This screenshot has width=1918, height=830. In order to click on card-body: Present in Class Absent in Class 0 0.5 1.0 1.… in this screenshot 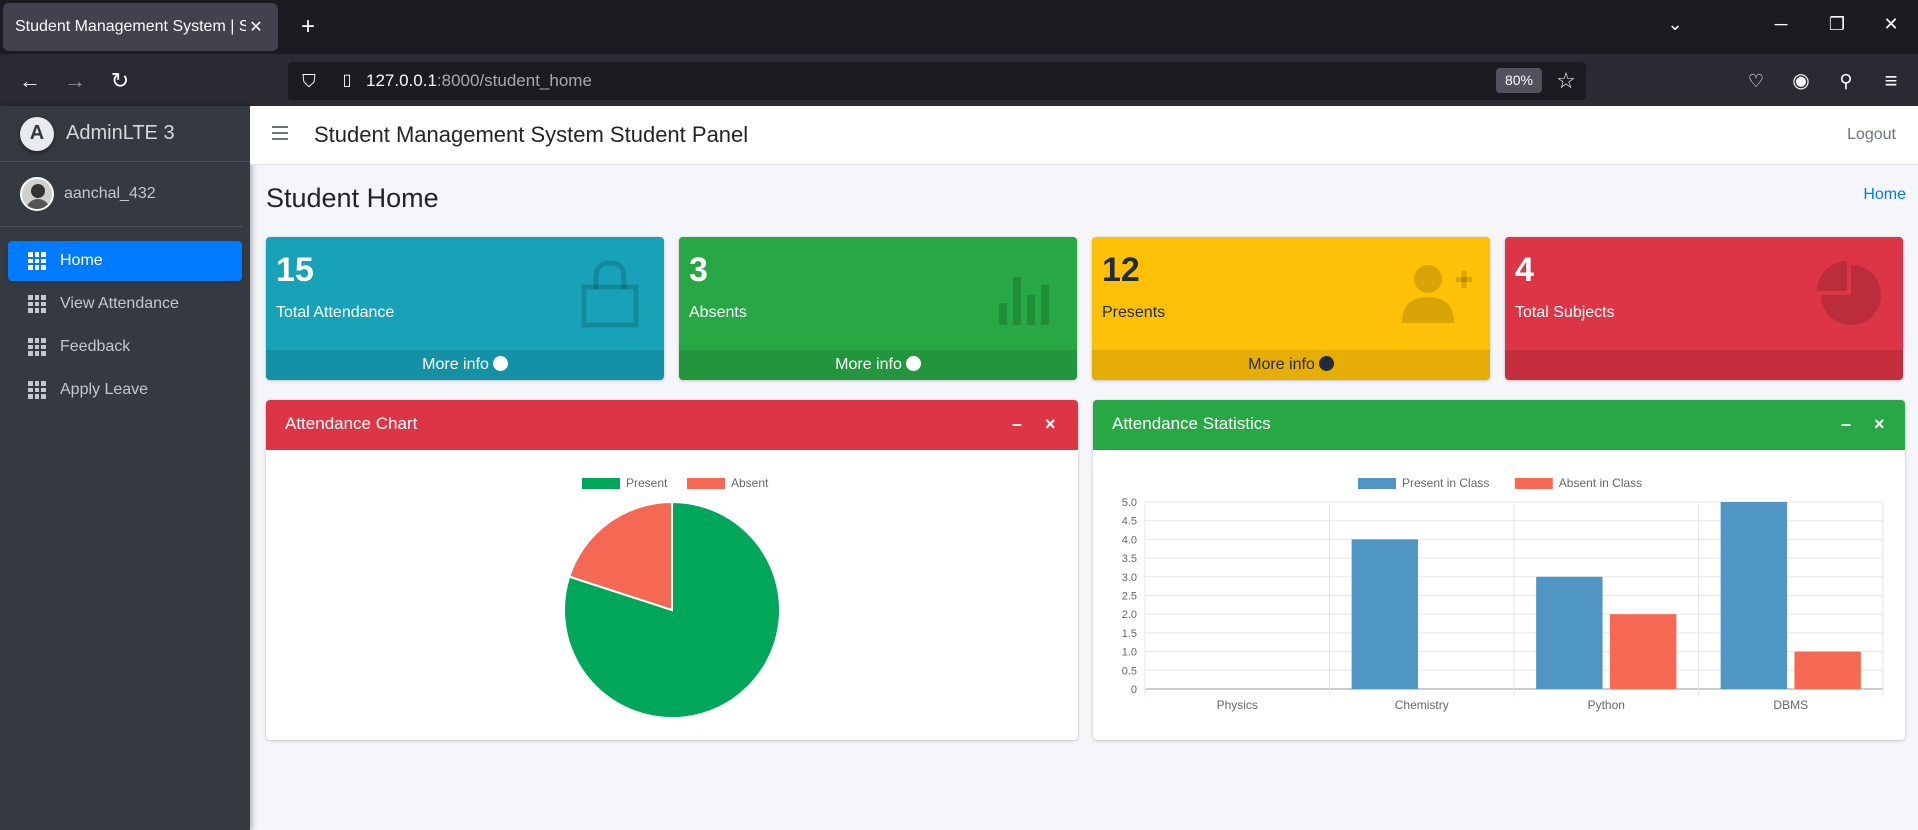, I will do `click(1499, 595)`.